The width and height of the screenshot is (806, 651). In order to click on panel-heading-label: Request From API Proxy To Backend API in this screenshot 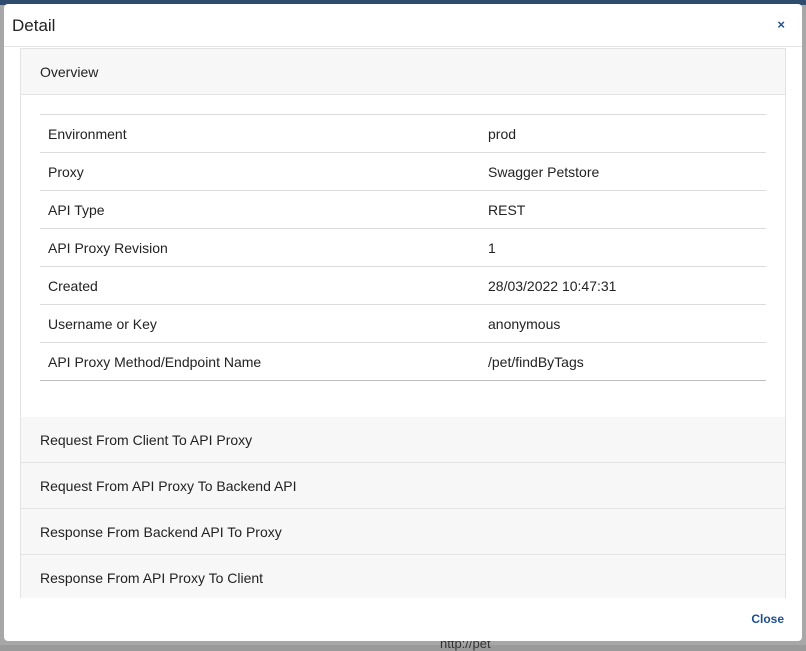, I will do `click(168, 485)`.